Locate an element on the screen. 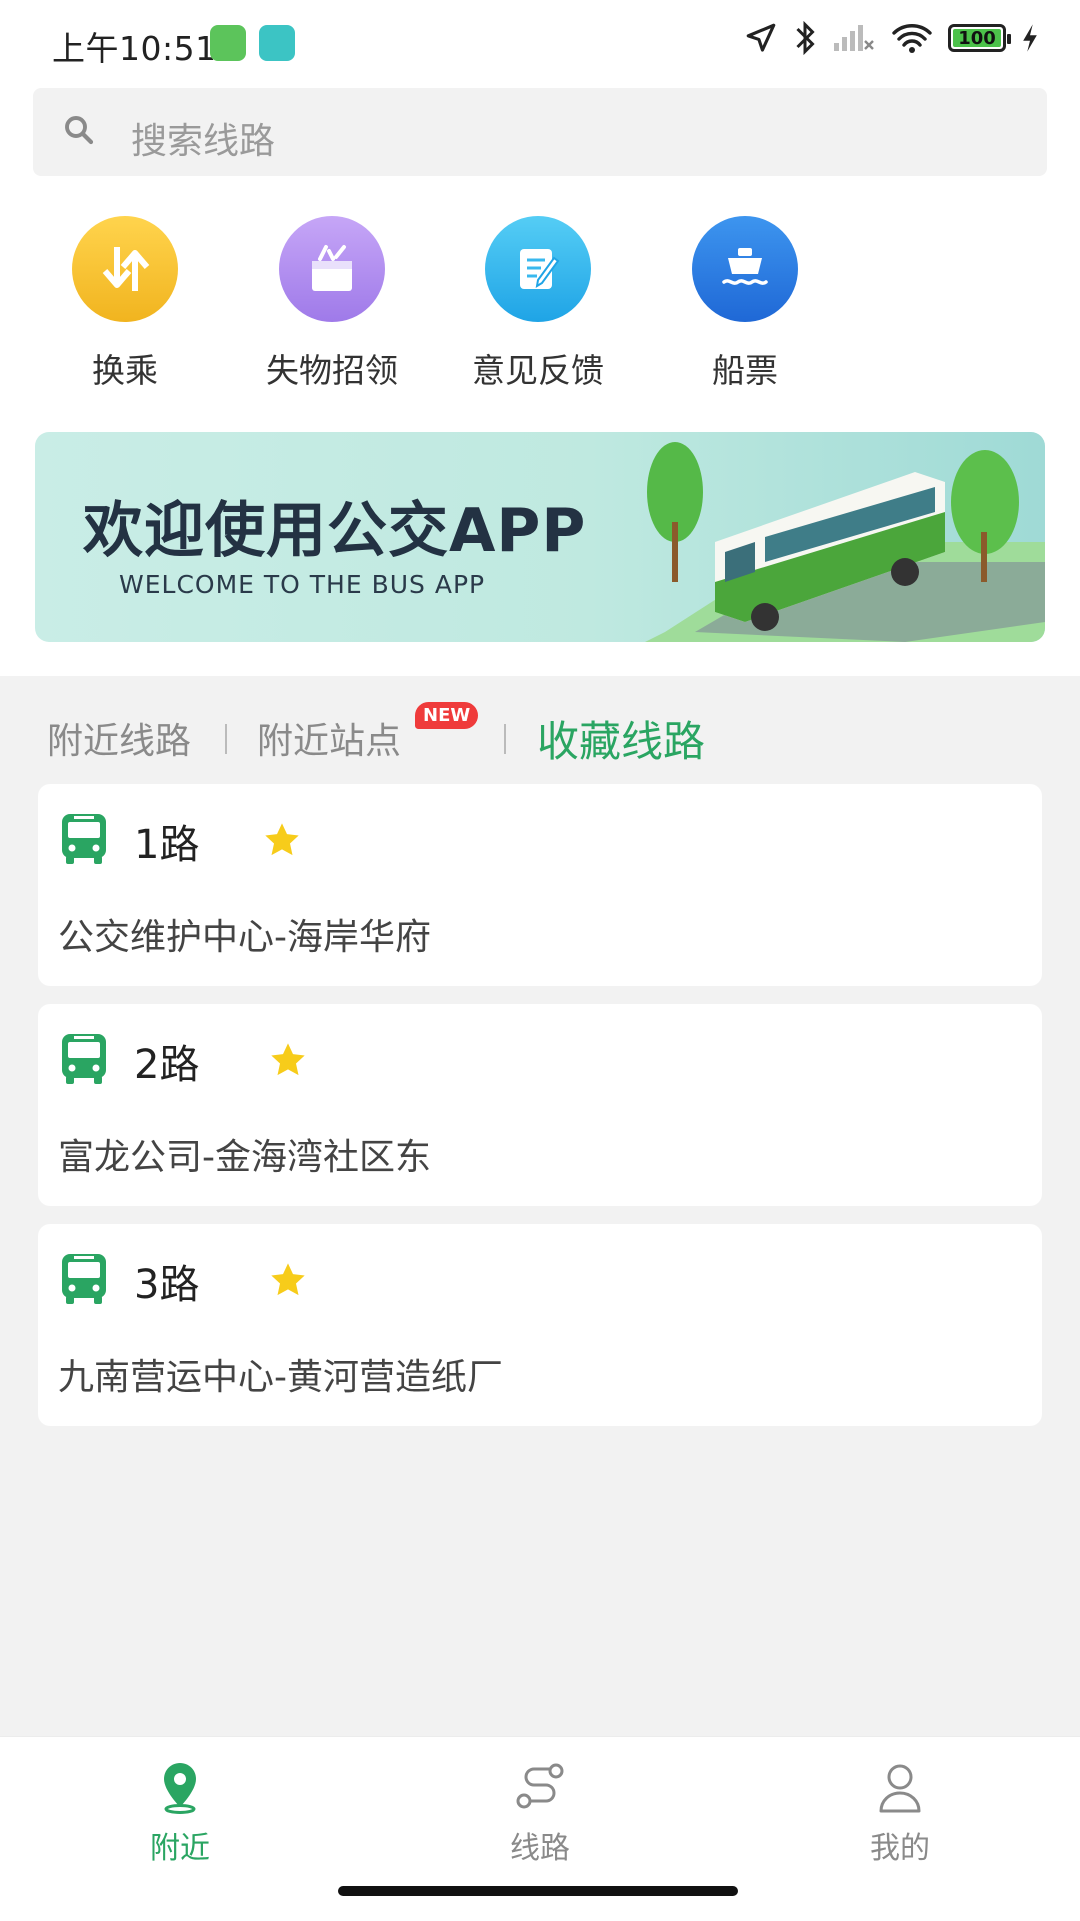 The height and width of the screenshot is (1921, 1080). nav-label: 附近 is located at coordinates (180, 1848).